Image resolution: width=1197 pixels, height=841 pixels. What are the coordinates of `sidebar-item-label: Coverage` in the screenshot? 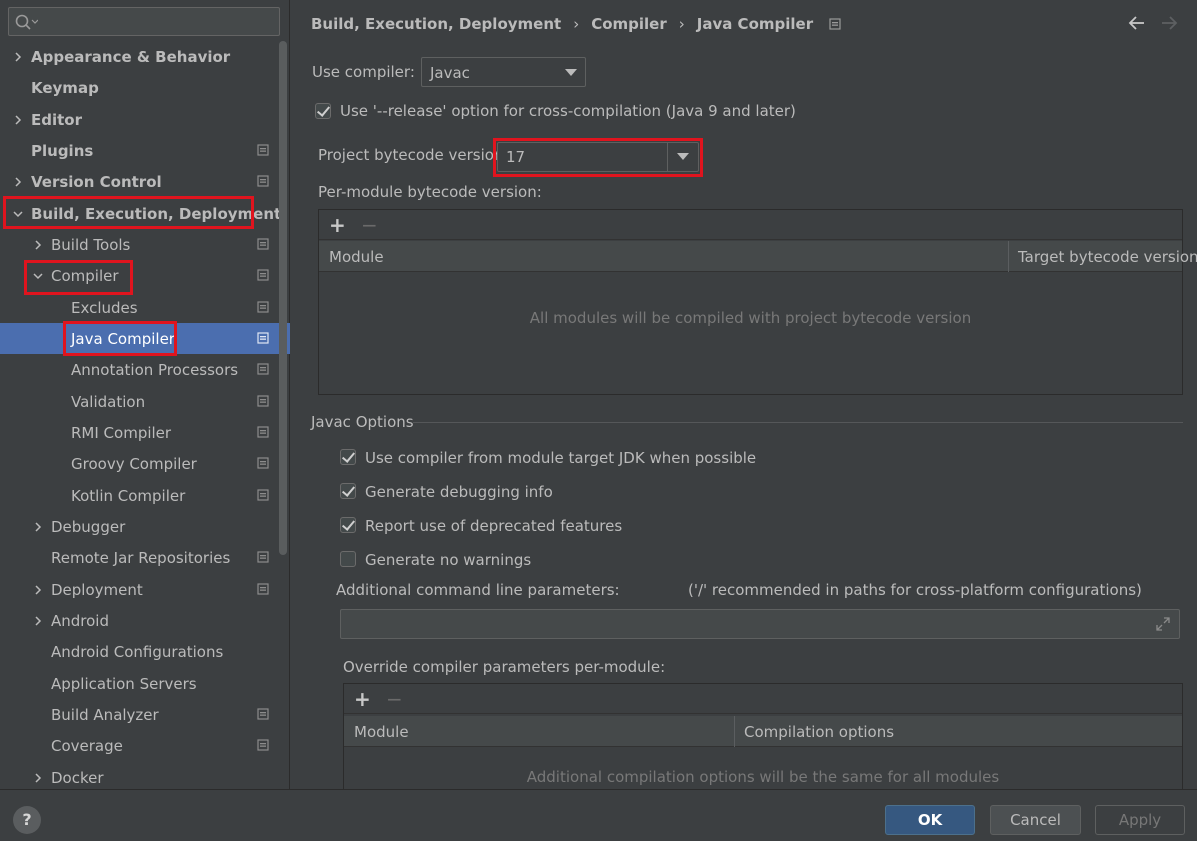 It's located at (87, 745).